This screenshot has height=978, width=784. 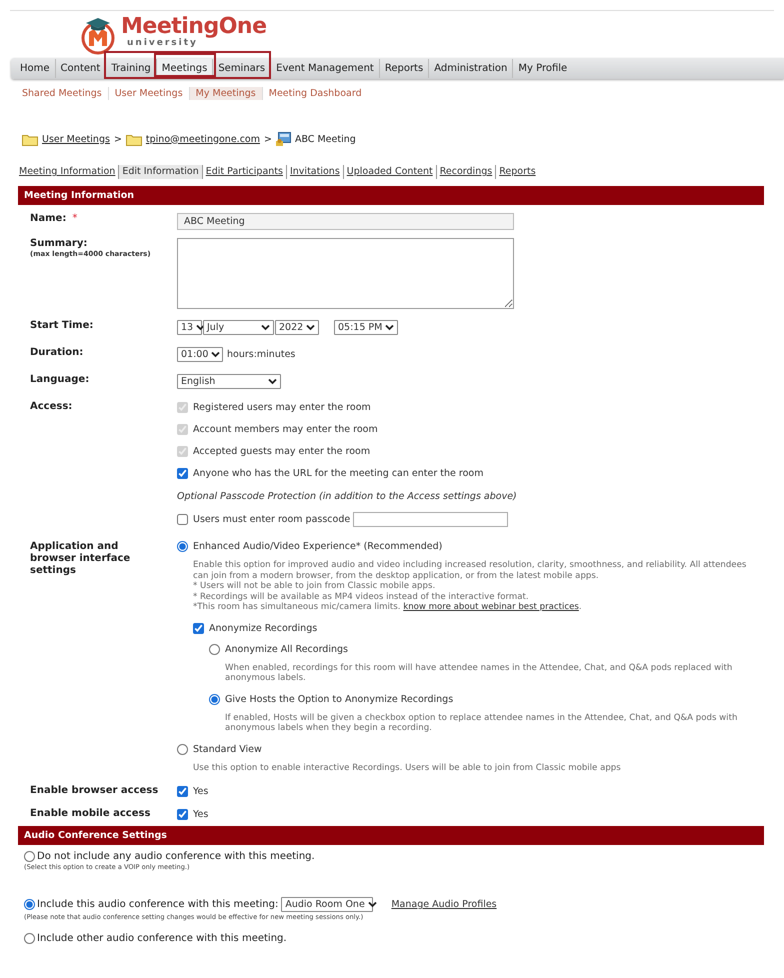 What do you see at coordinates (391, 195) in the screenshot?
I see `section-header: Meeting Information` at bounding box center [391, 195].